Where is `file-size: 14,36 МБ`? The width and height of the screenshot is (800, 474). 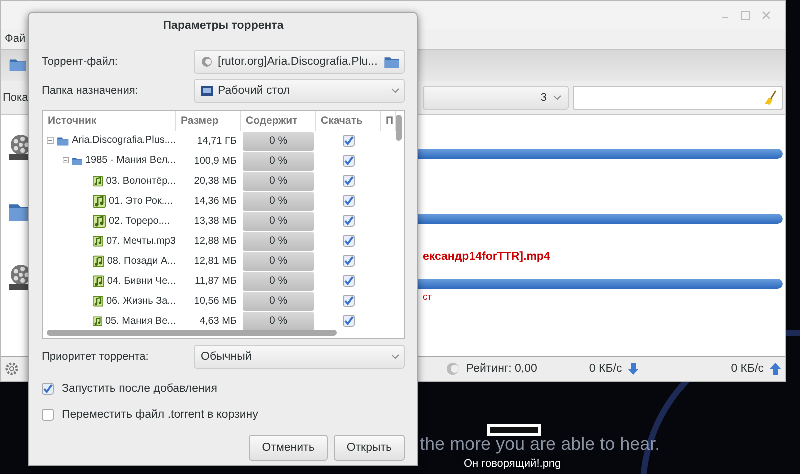 file-size: 14,36 МБ is located at coordinates (215, 201).